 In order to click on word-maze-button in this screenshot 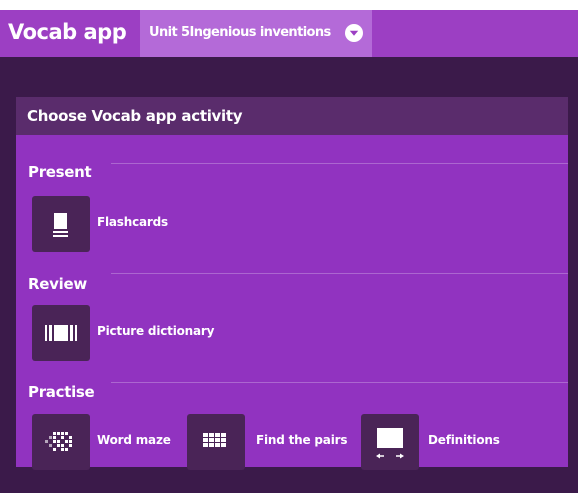, I will do `click(61, 442)`.